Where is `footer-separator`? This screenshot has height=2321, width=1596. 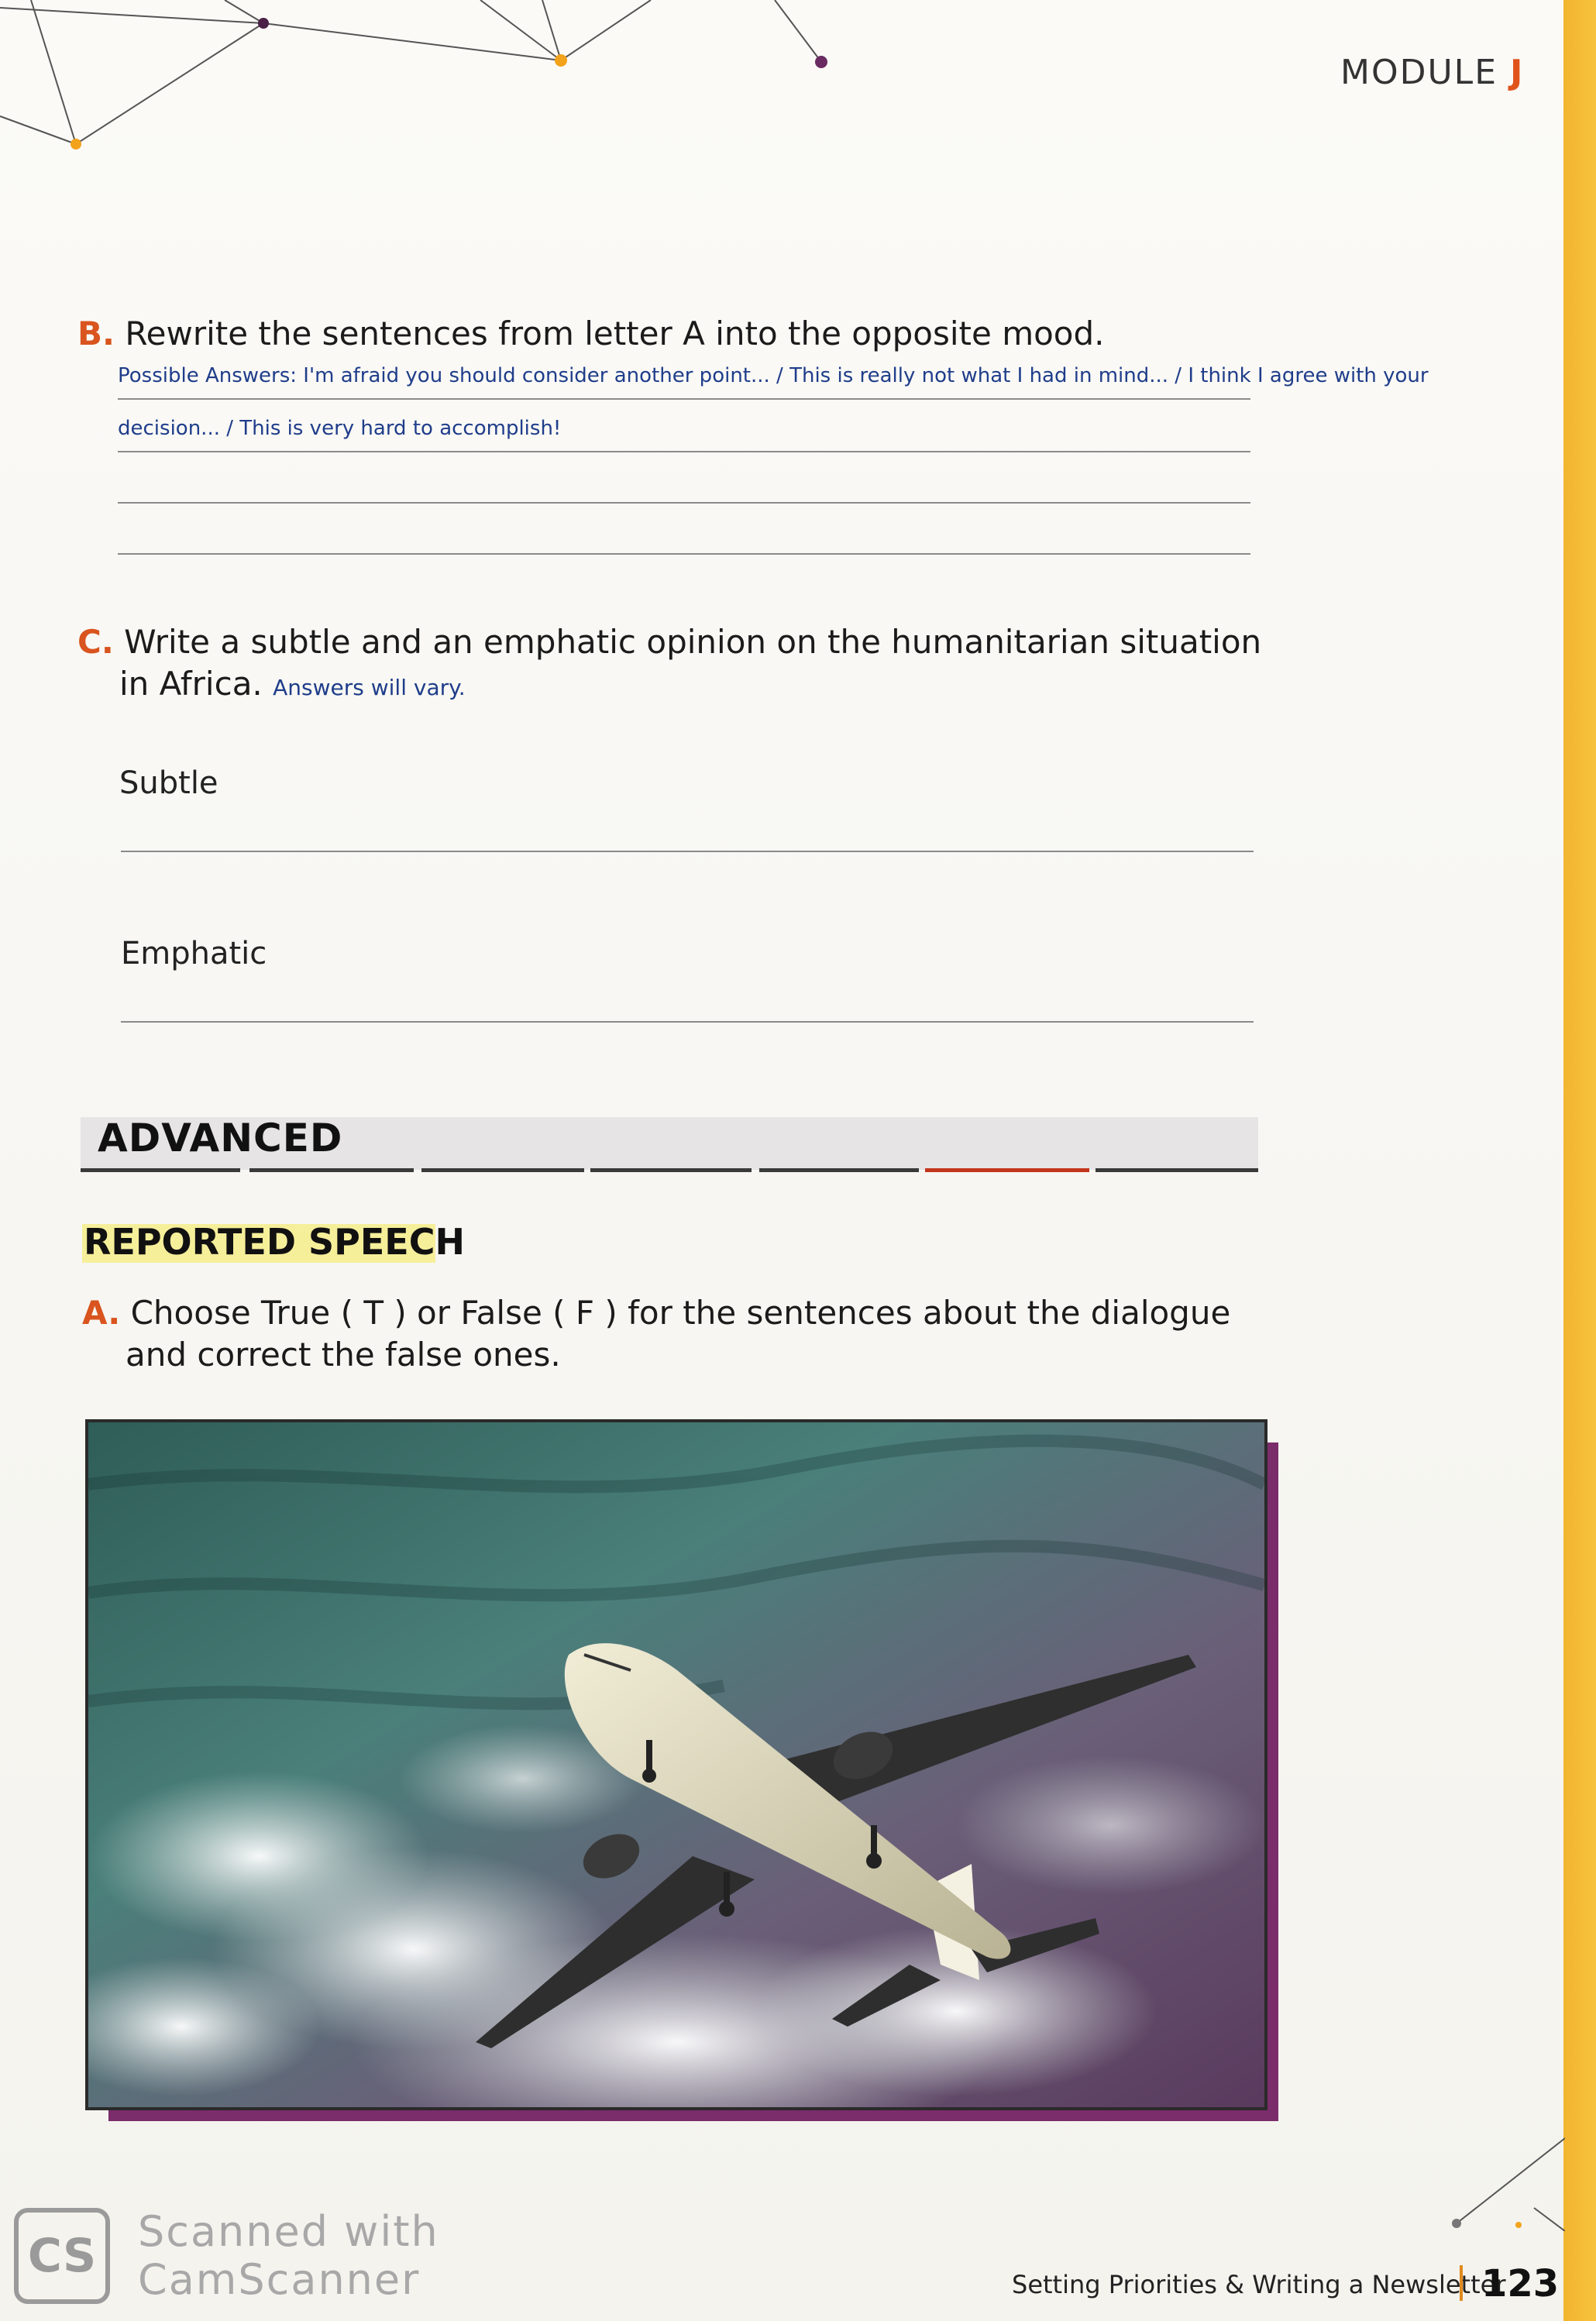 footer-separator is located at coordinates (1461, 2283).